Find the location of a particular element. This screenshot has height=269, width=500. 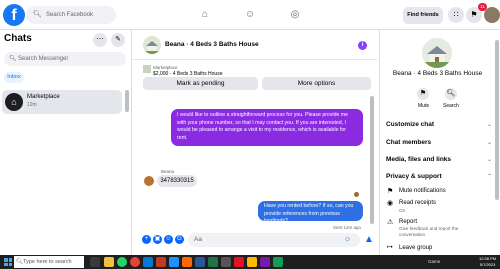

profile-avatar is located at coordinates (492, 15).